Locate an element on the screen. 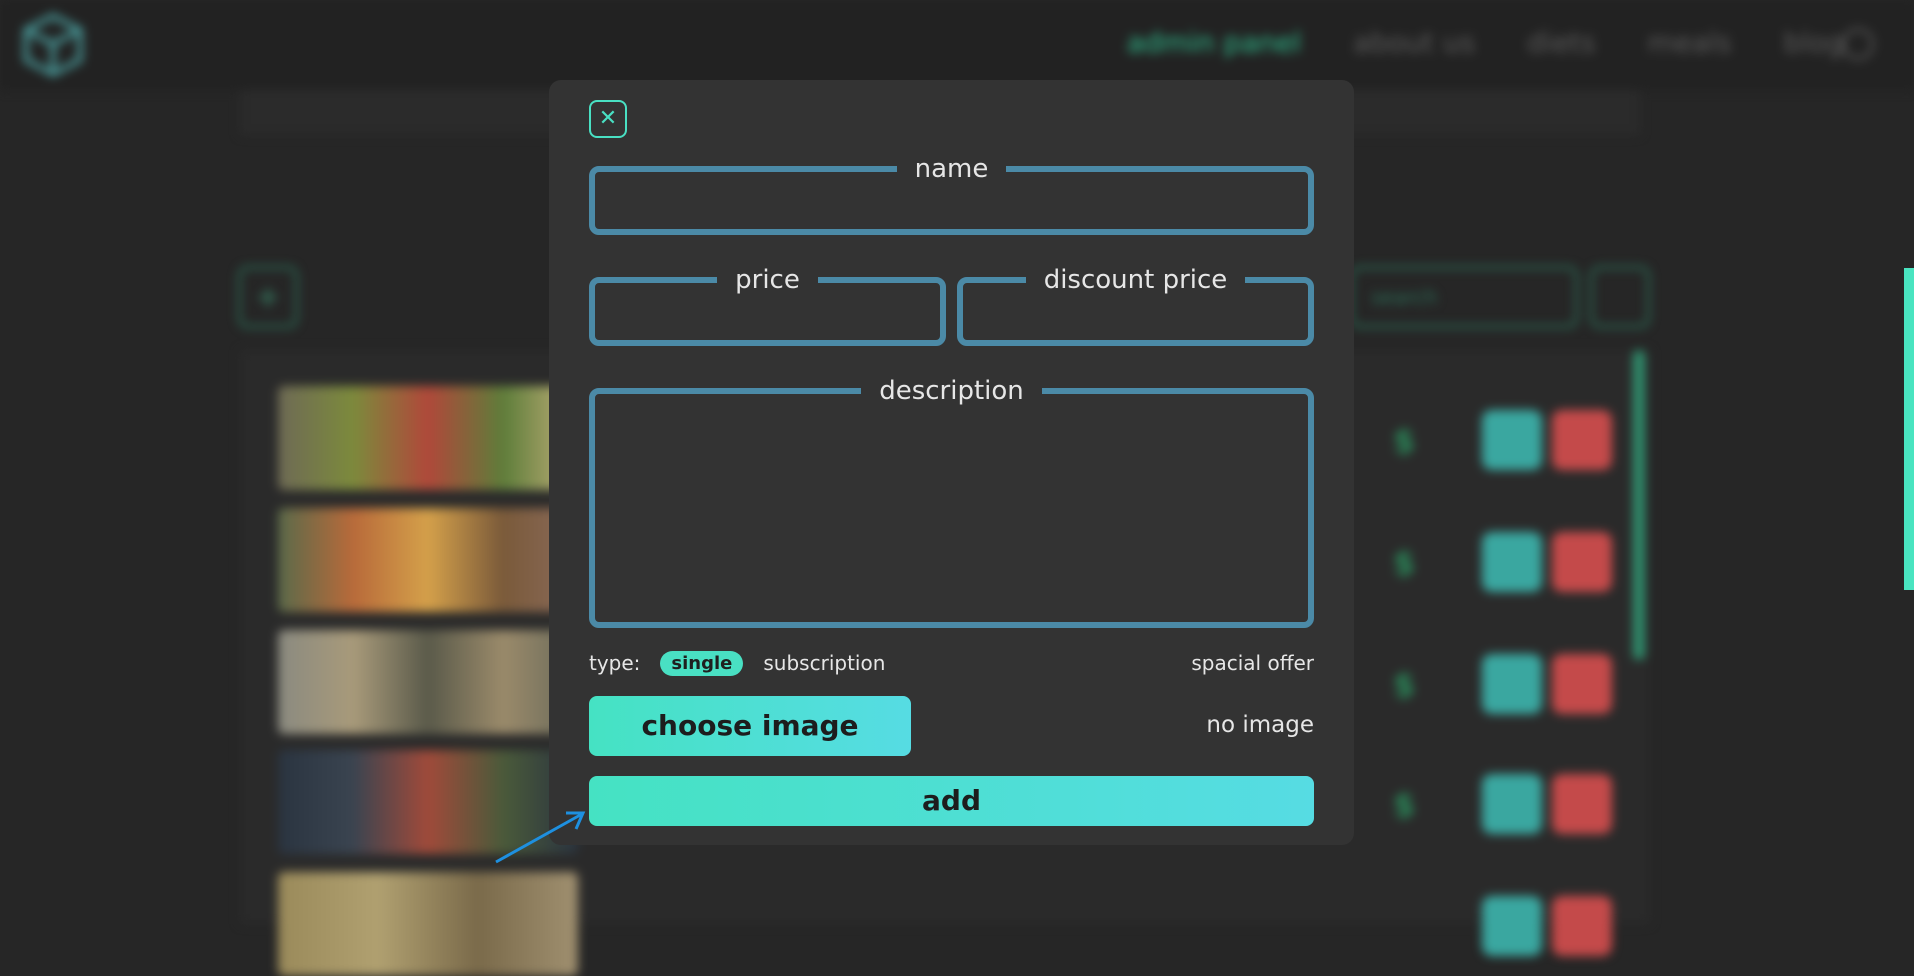 The image size is (1914, 976). description-field: description is located at coordinates (951, 503).